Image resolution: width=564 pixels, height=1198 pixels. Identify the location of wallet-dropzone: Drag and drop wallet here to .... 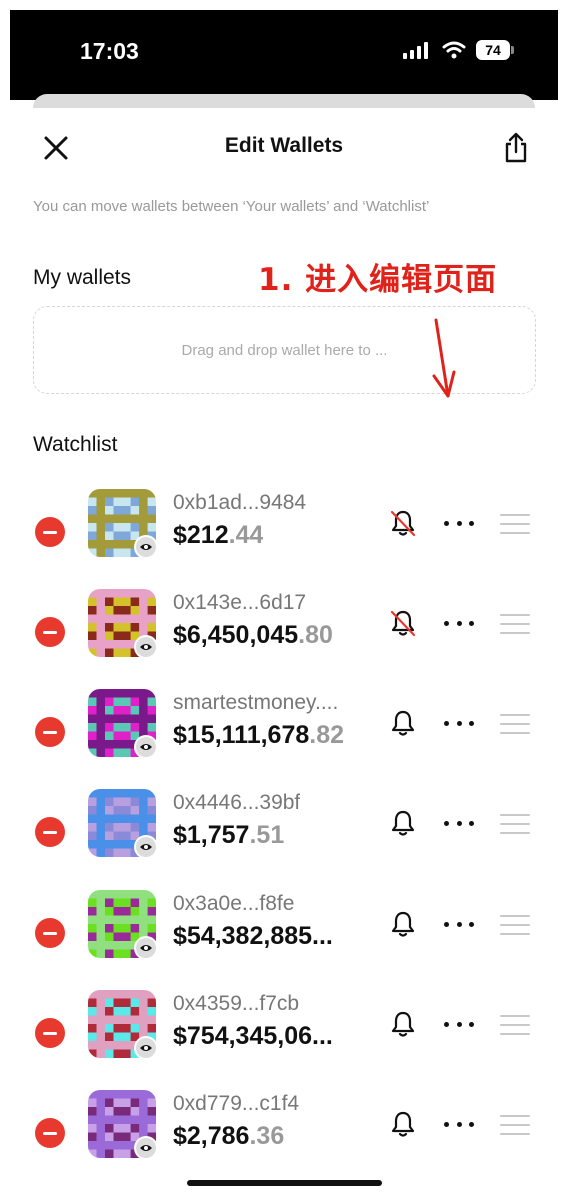
(284, 350).